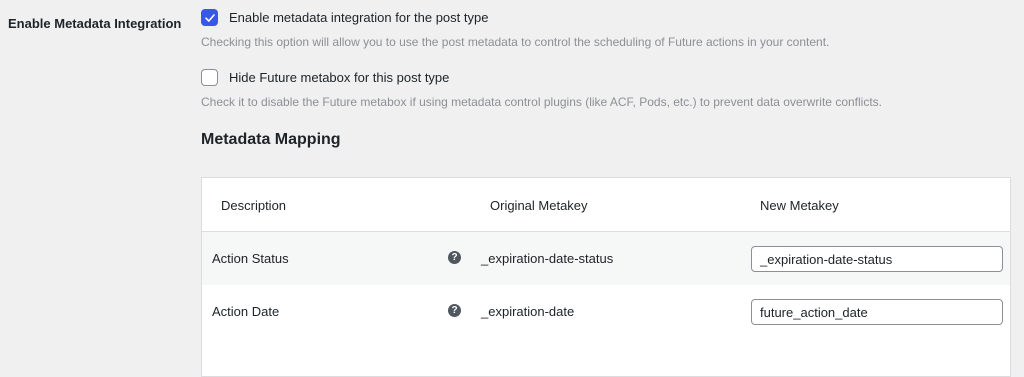 This screenshot has width=1024, height=377. What do you see at coordinates (877, 312) in the screenshot?
I see `new-metakey-input-action-date` at bounding box center [877, 312].